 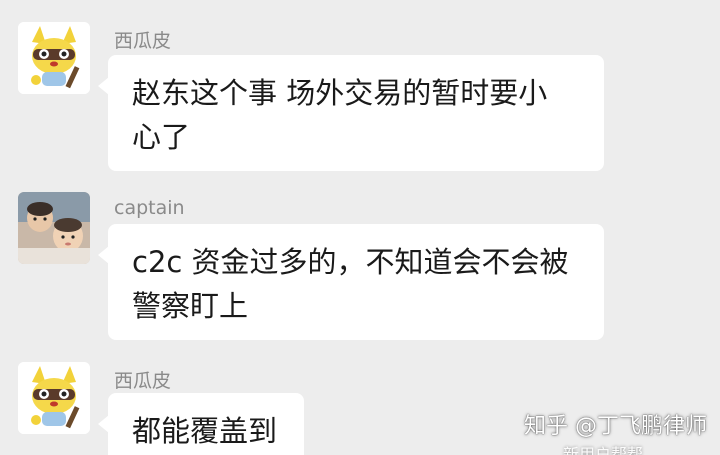 What do you see at coordinates (149, 208) in the screenshot?
I see `sender-name: captain` at bounding box center [149, 208].